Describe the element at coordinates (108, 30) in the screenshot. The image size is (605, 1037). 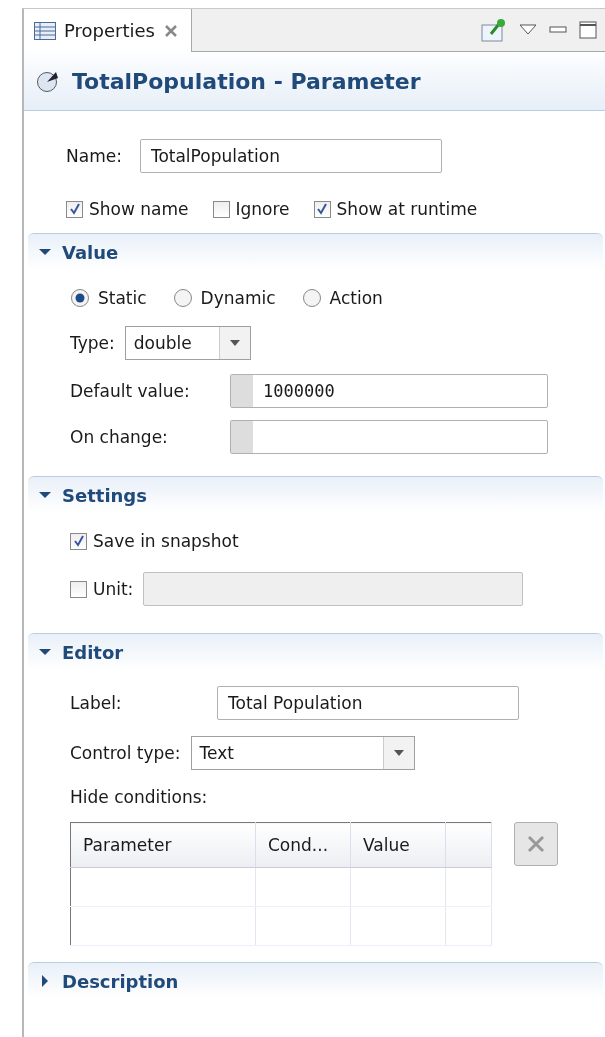
I see `properties-tab: Properties` at that location.